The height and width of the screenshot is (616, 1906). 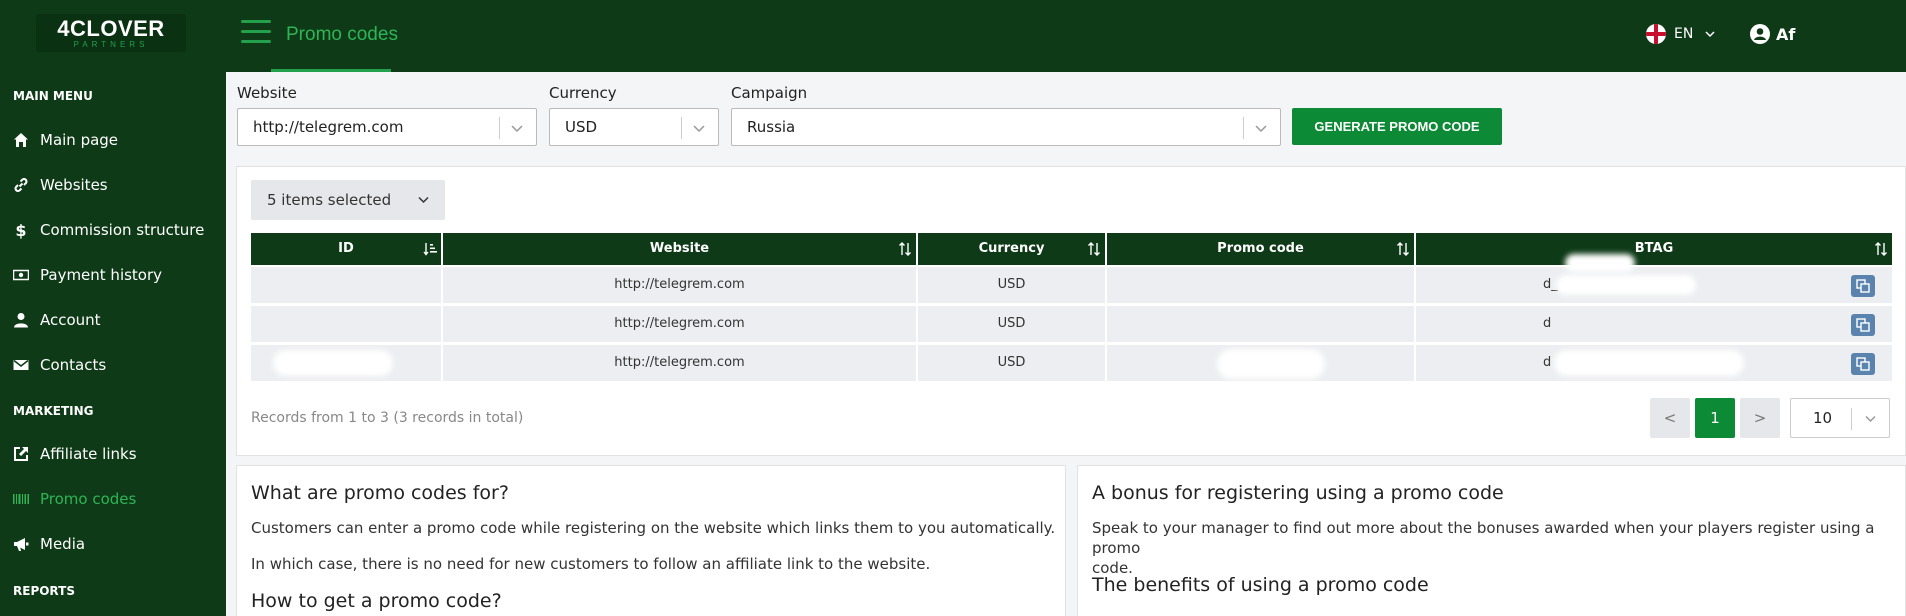 What do you see at coordinates (21, 365) in the screenshot?
I see `envelope-icon` at bounding box center [21, 365].